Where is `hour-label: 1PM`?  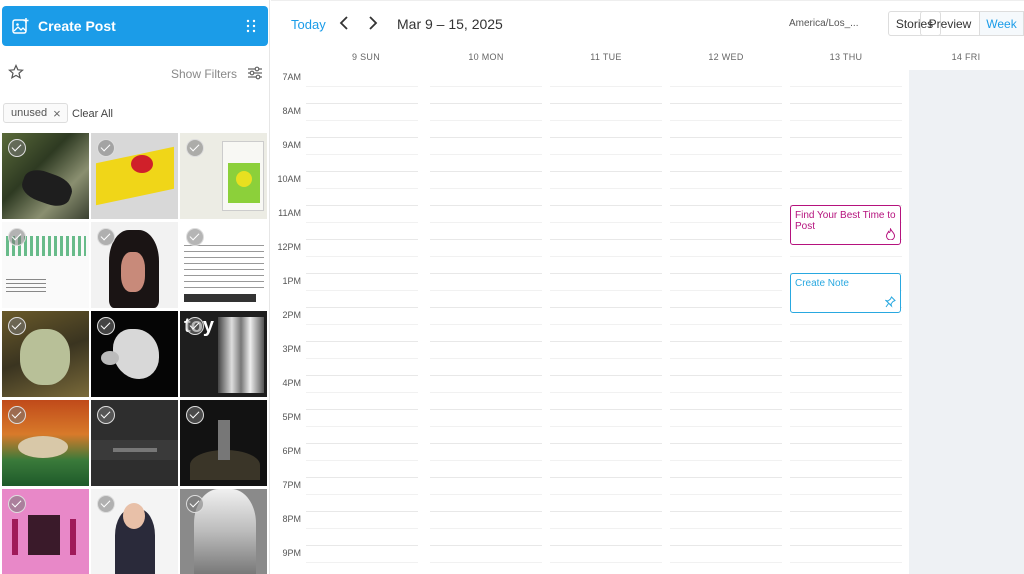 hour-label: 1PM is located at coordinates (291, 281).